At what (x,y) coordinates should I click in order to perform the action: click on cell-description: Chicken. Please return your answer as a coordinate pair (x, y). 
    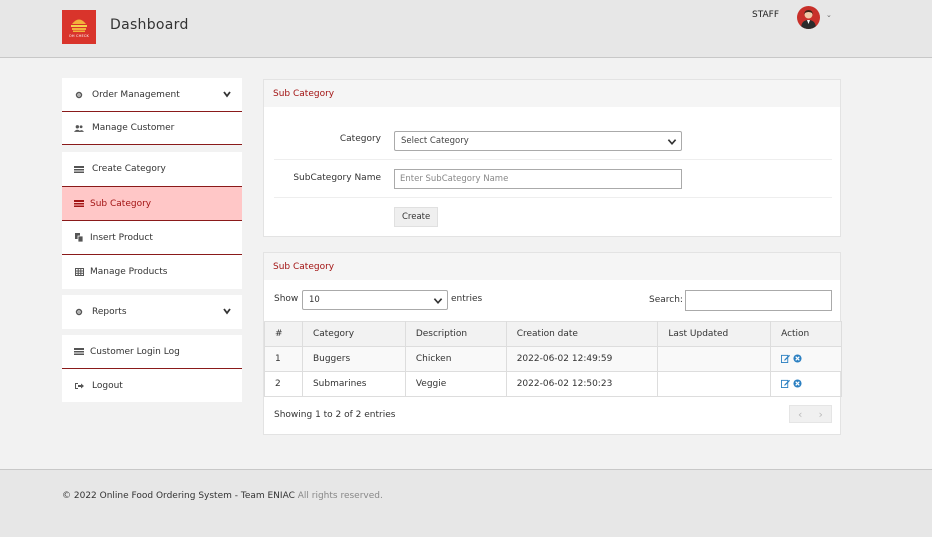
    Looking at the image, I should click on (455, 359).